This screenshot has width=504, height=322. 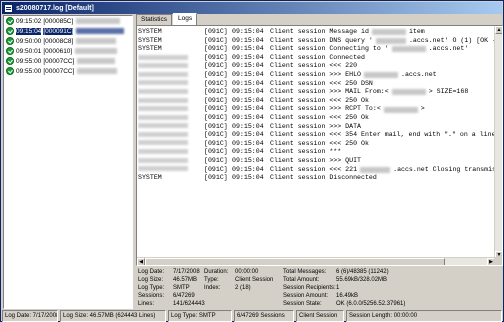 What do you see at coordinates (314, 66) in the screenshot?
I see `log-msg: Client session <<< 220` at bounding box center [314, 66].